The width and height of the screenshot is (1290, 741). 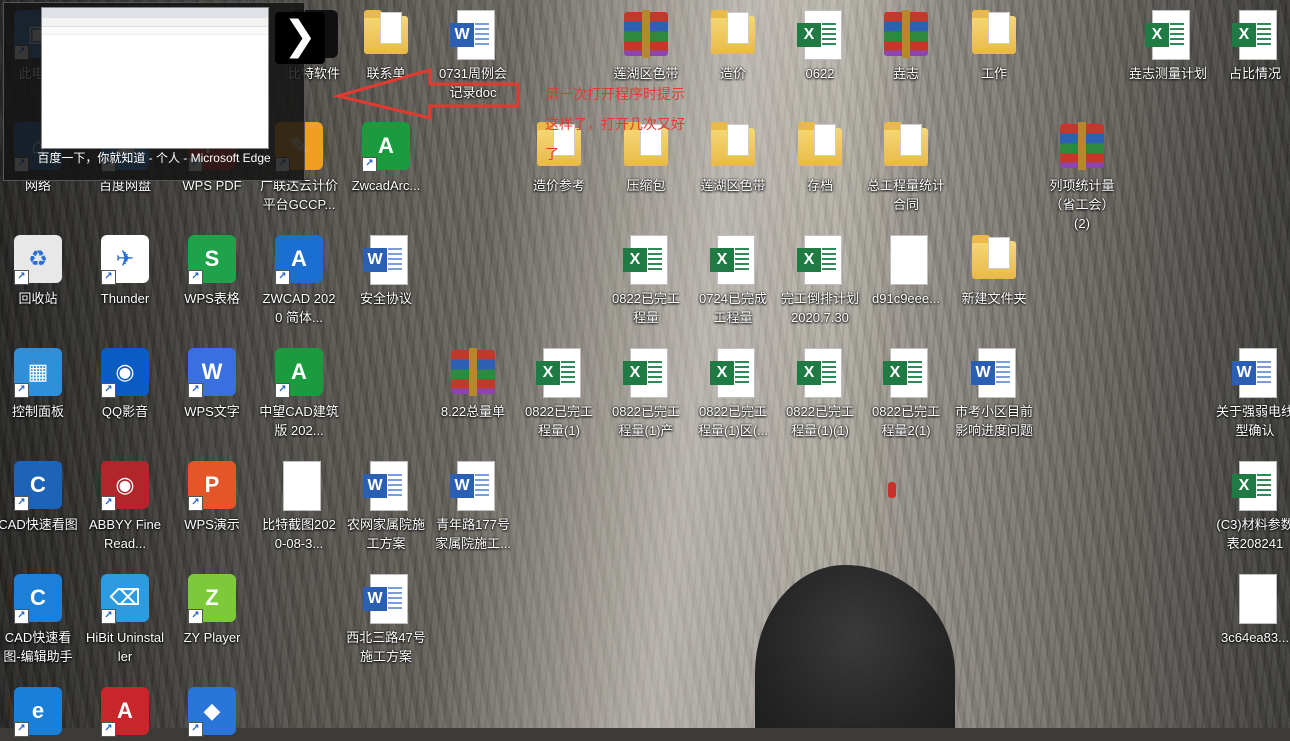 I want to click on red-arrow-shape, so click(x=426, y=94).